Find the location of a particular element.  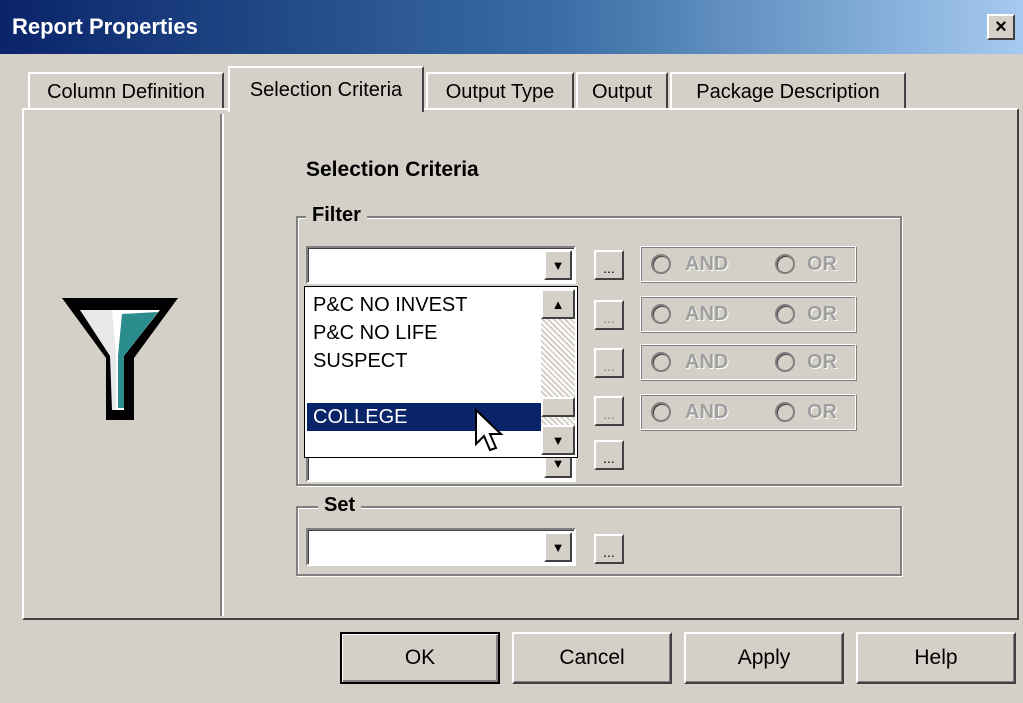

tab-label: Selection Criteria is located at coordinates (326, 89).